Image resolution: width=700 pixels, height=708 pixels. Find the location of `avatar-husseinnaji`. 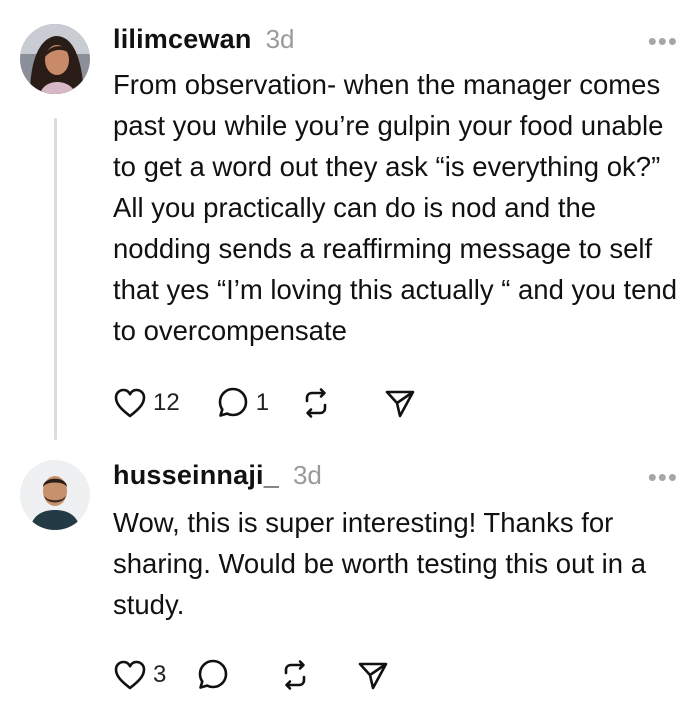

avatar-husseinnaji is located at coordinates (55, 495).